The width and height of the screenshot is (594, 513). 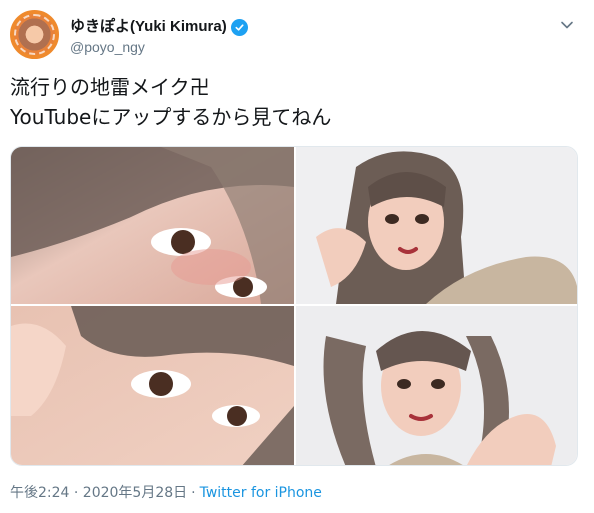 I want to click on tweet-text-line-2: YouTubeにアップするから見てねん, so click(x=171, y=117).